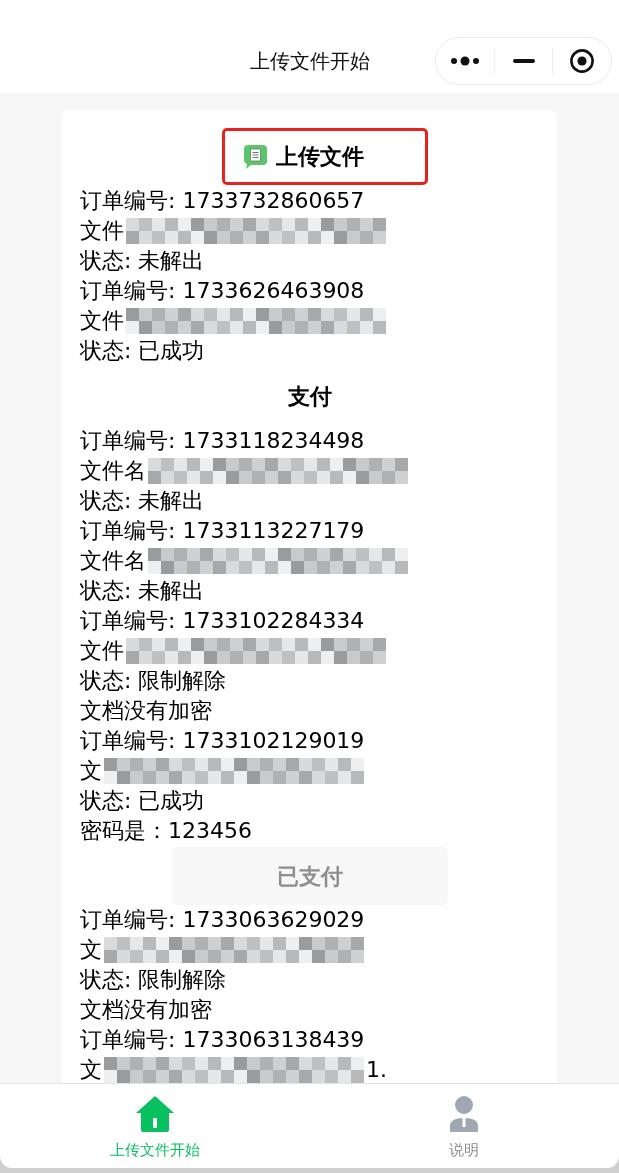 The width and height of the screenshot is (619, 1173). What do you see at coordinates (223, 621) in the screenshot?
I see `order-number-text: 订单编号: 1733102284334` at bounding box center [223, 621].